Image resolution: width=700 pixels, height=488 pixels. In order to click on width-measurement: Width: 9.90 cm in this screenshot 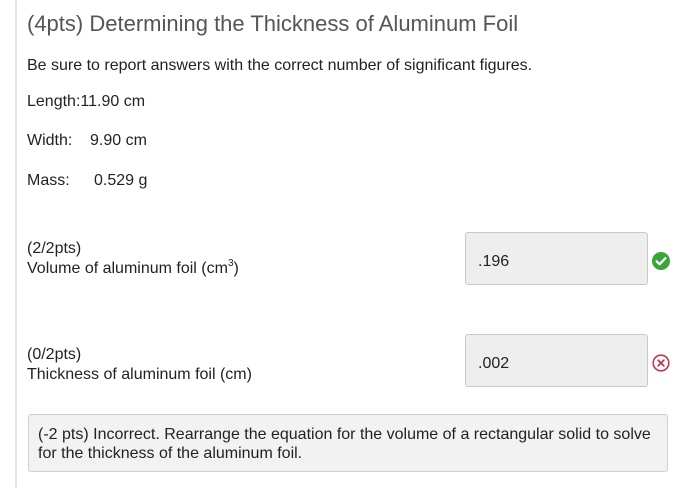, I will do `click(87, 141)`.